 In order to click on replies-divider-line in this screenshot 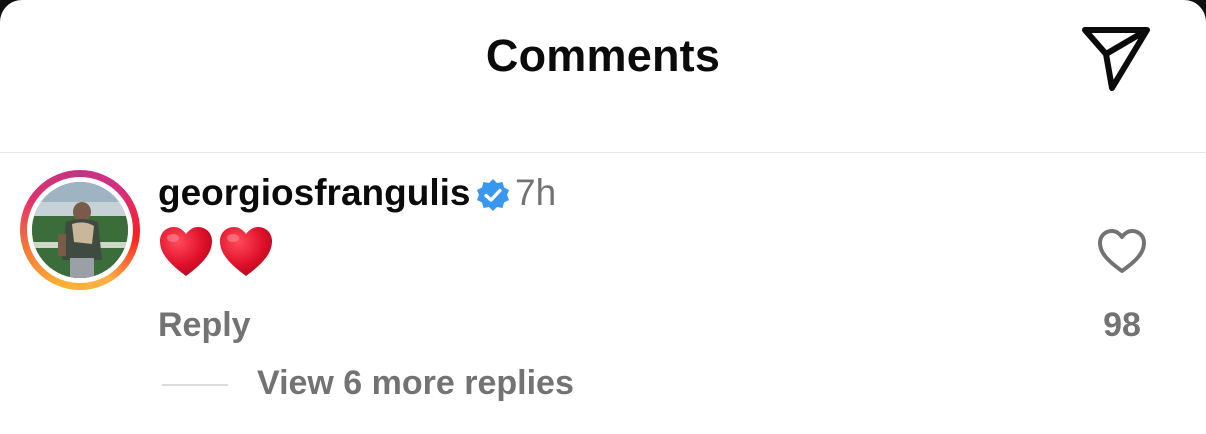, I will do `click(195, 385)`.